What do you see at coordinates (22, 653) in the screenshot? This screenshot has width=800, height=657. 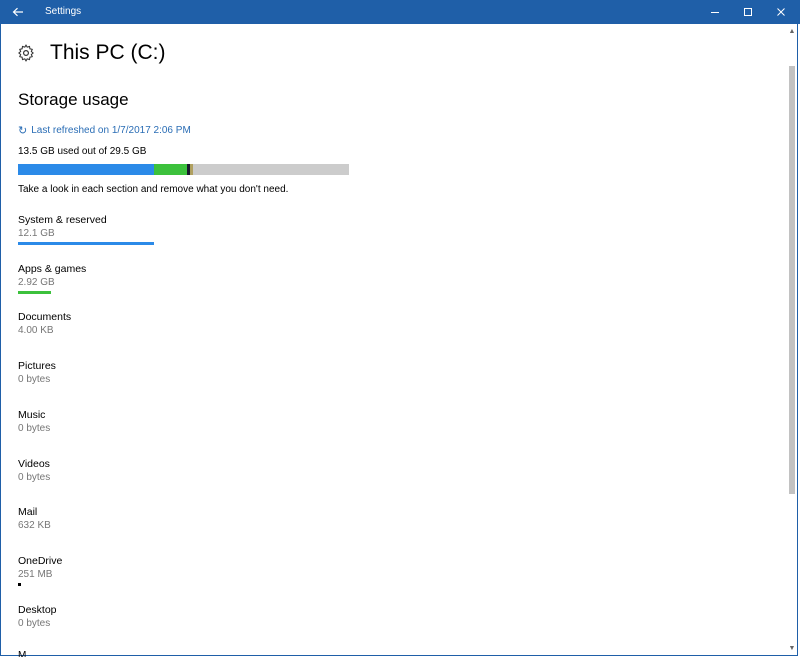 I see `list-item-partial: M` at bounding box center [22, 653].